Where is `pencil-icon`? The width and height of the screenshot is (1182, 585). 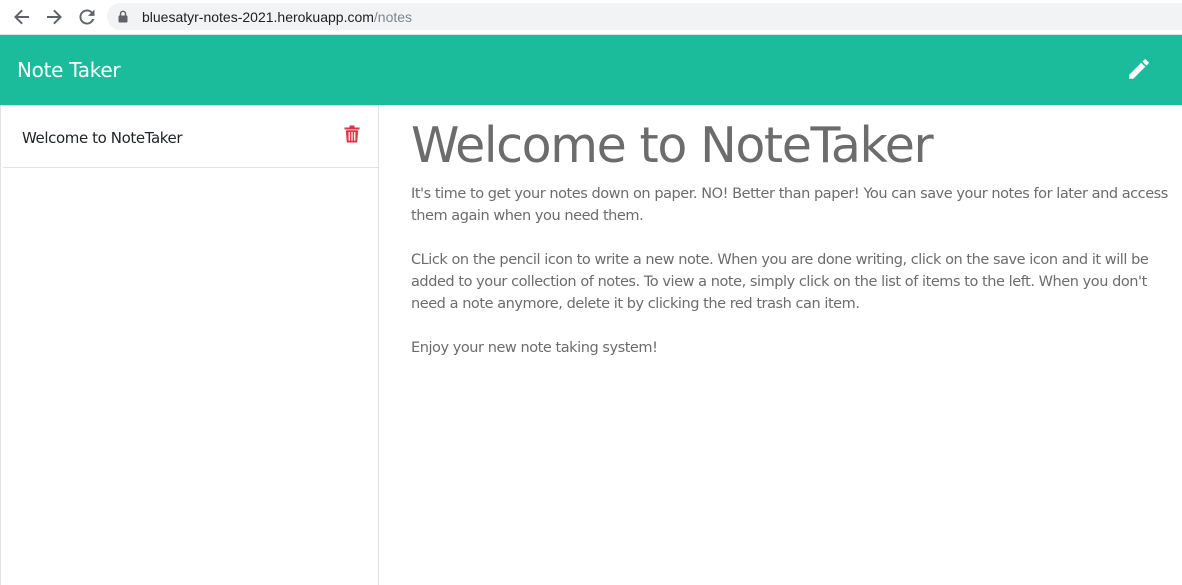 pencil-icon is located at coordinates (1139, 69).